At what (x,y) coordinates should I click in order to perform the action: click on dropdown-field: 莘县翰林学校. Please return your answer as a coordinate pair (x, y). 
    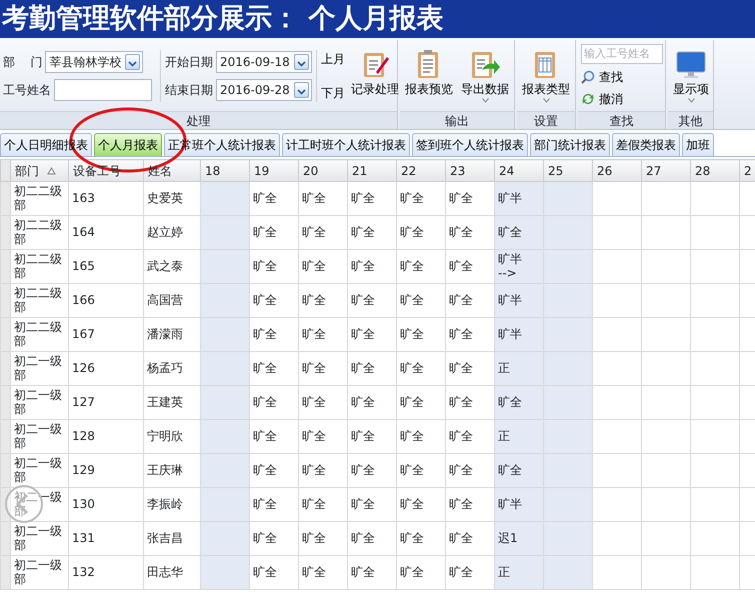
    Looking at the image, I should click on (94, 61).